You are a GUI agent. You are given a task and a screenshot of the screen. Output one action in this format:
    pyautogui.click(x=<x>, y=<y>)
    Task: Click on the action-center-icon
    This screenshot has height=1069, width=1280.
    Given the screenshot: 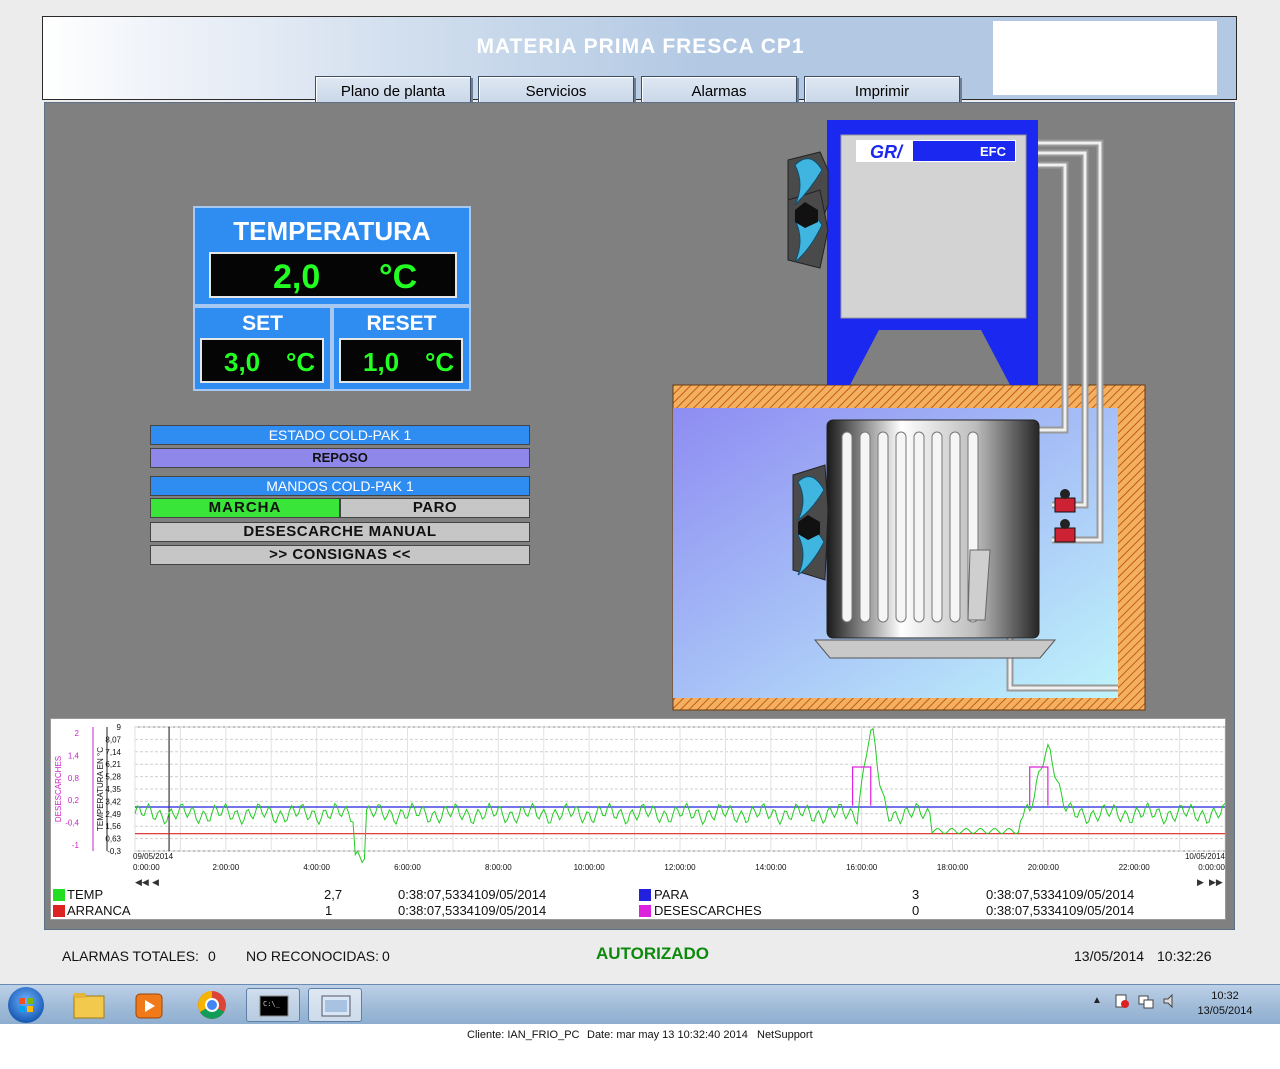 What is the action you would take?
    pyautogui.click(x=1122, y=1001)
    